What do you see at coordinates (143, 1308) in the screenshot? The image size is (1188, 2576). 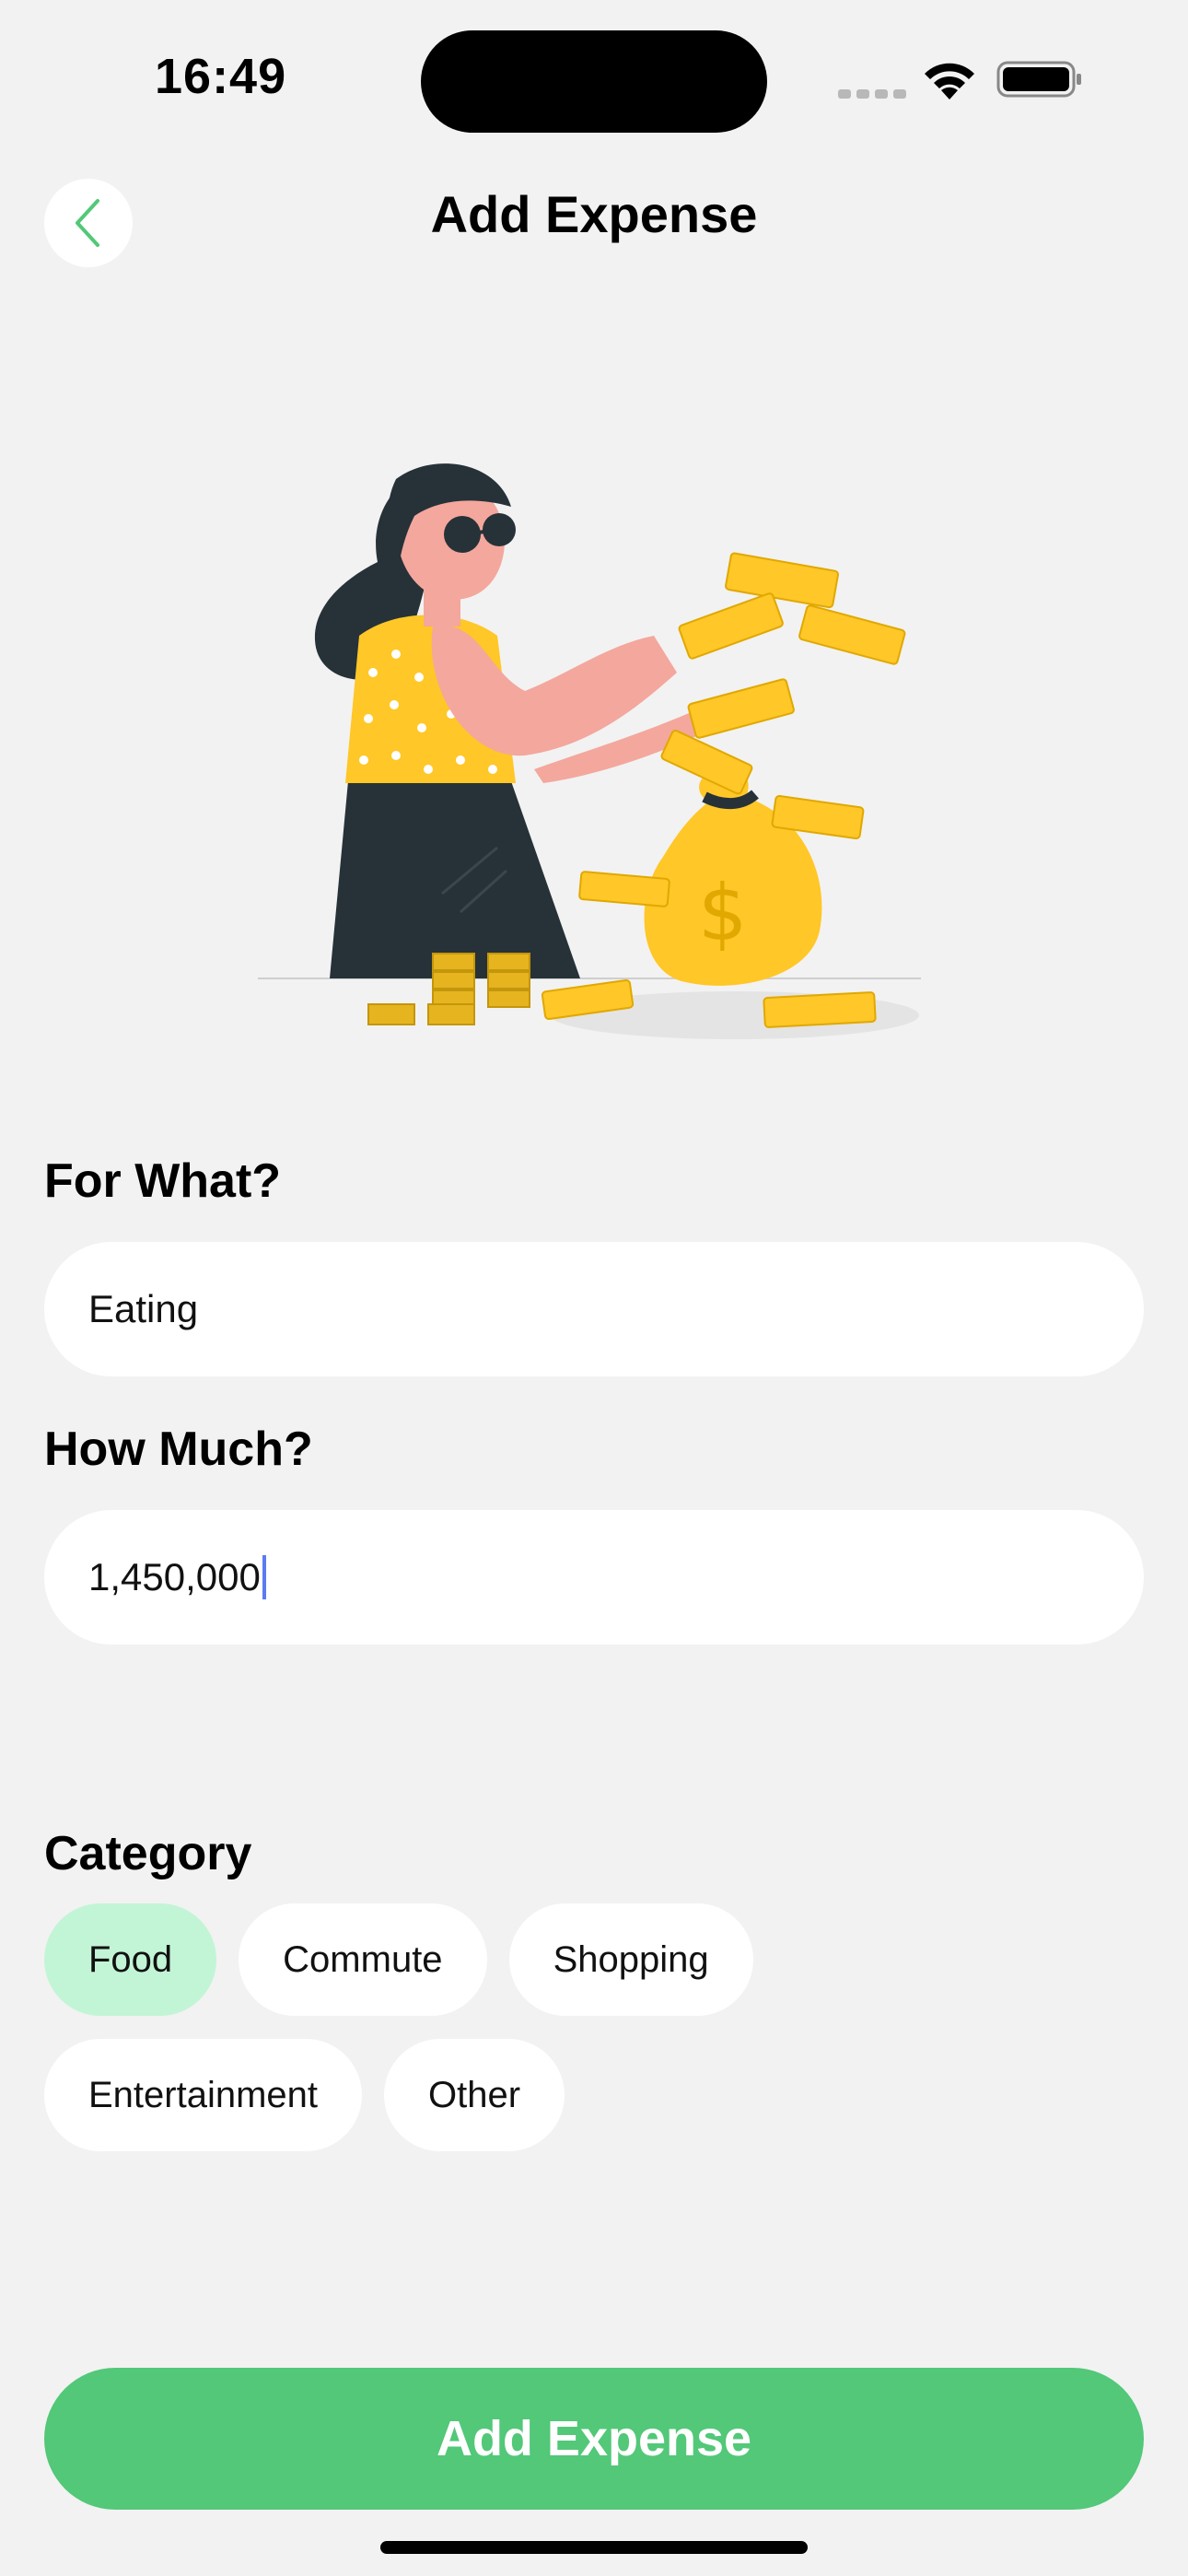 I see `for-what-value: Eating` at bounding box center [143, 1308].